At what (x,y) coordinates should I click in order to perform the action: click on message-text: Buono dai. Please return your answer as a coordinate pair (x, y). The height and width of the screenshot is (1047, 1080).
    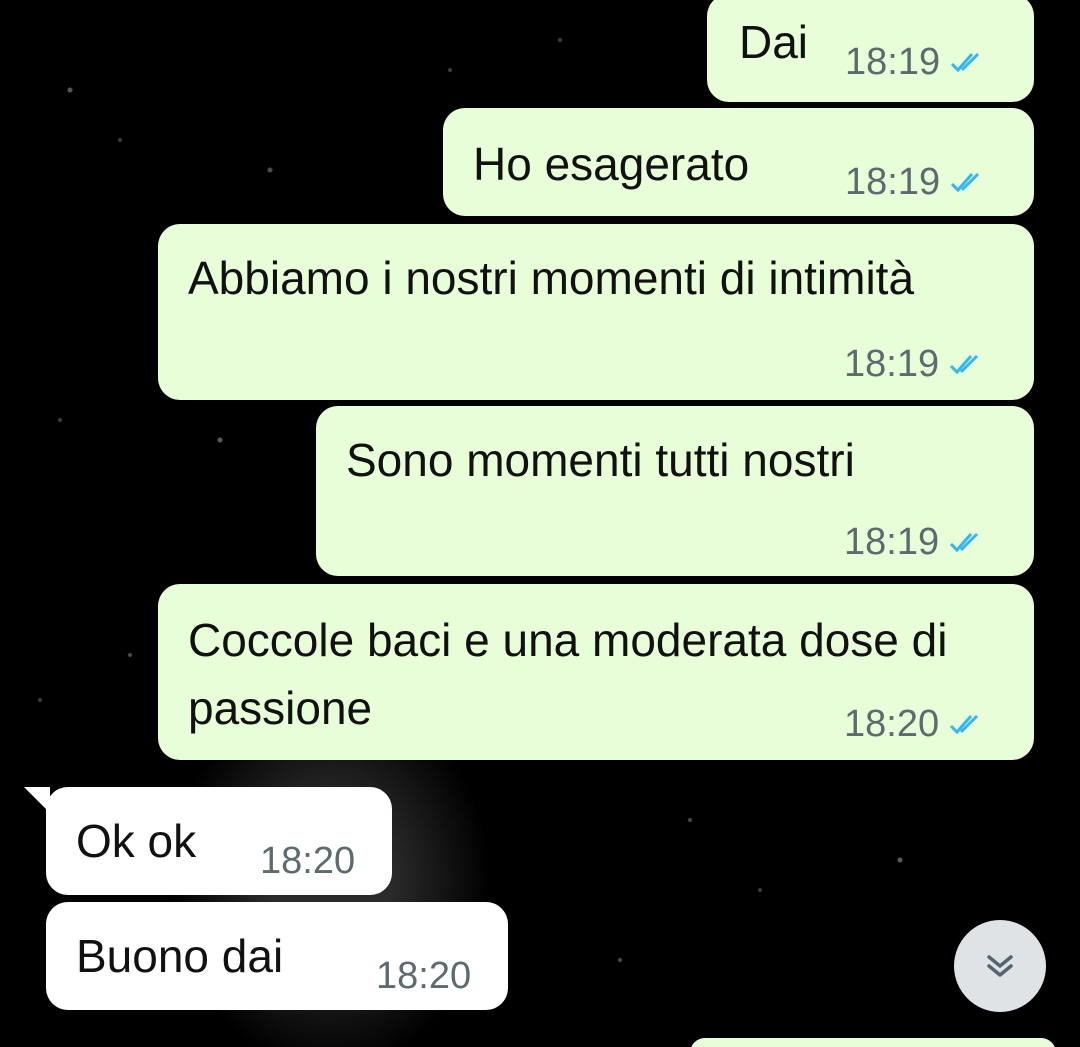
    Looking at the image, I should click on (180, 956).